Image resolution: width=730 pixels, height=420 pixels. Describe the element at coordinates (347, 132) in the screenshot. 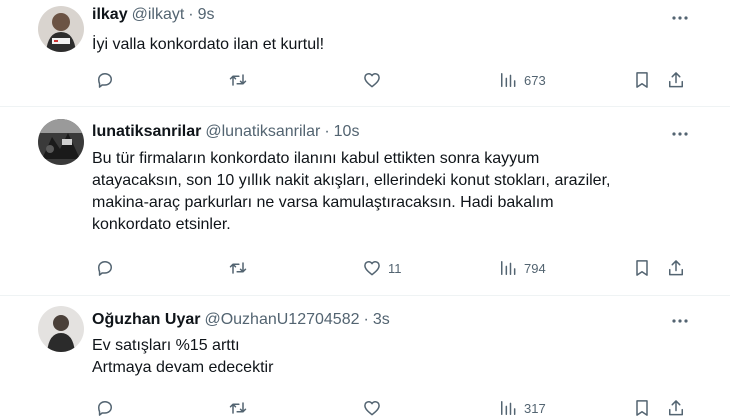

I see `timestamp: 10s` at that location.